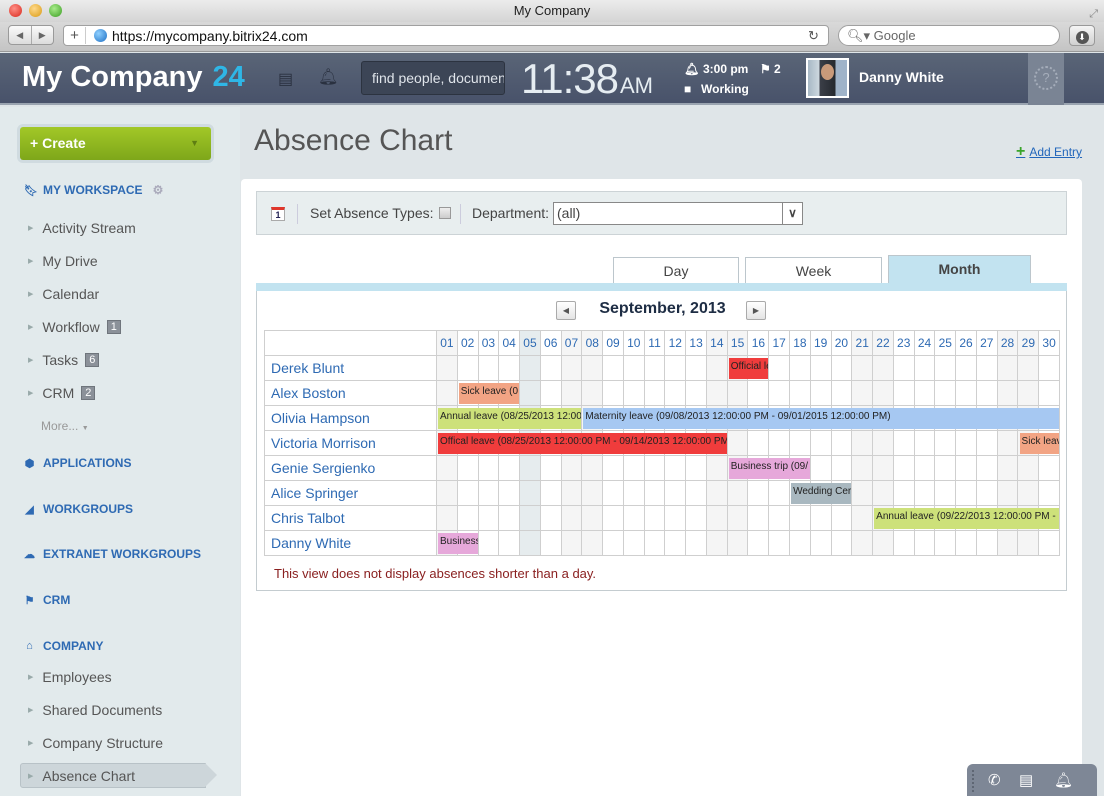 The image size is (1104, 796). I want to click on tab-week: Week, so click(813, 270).